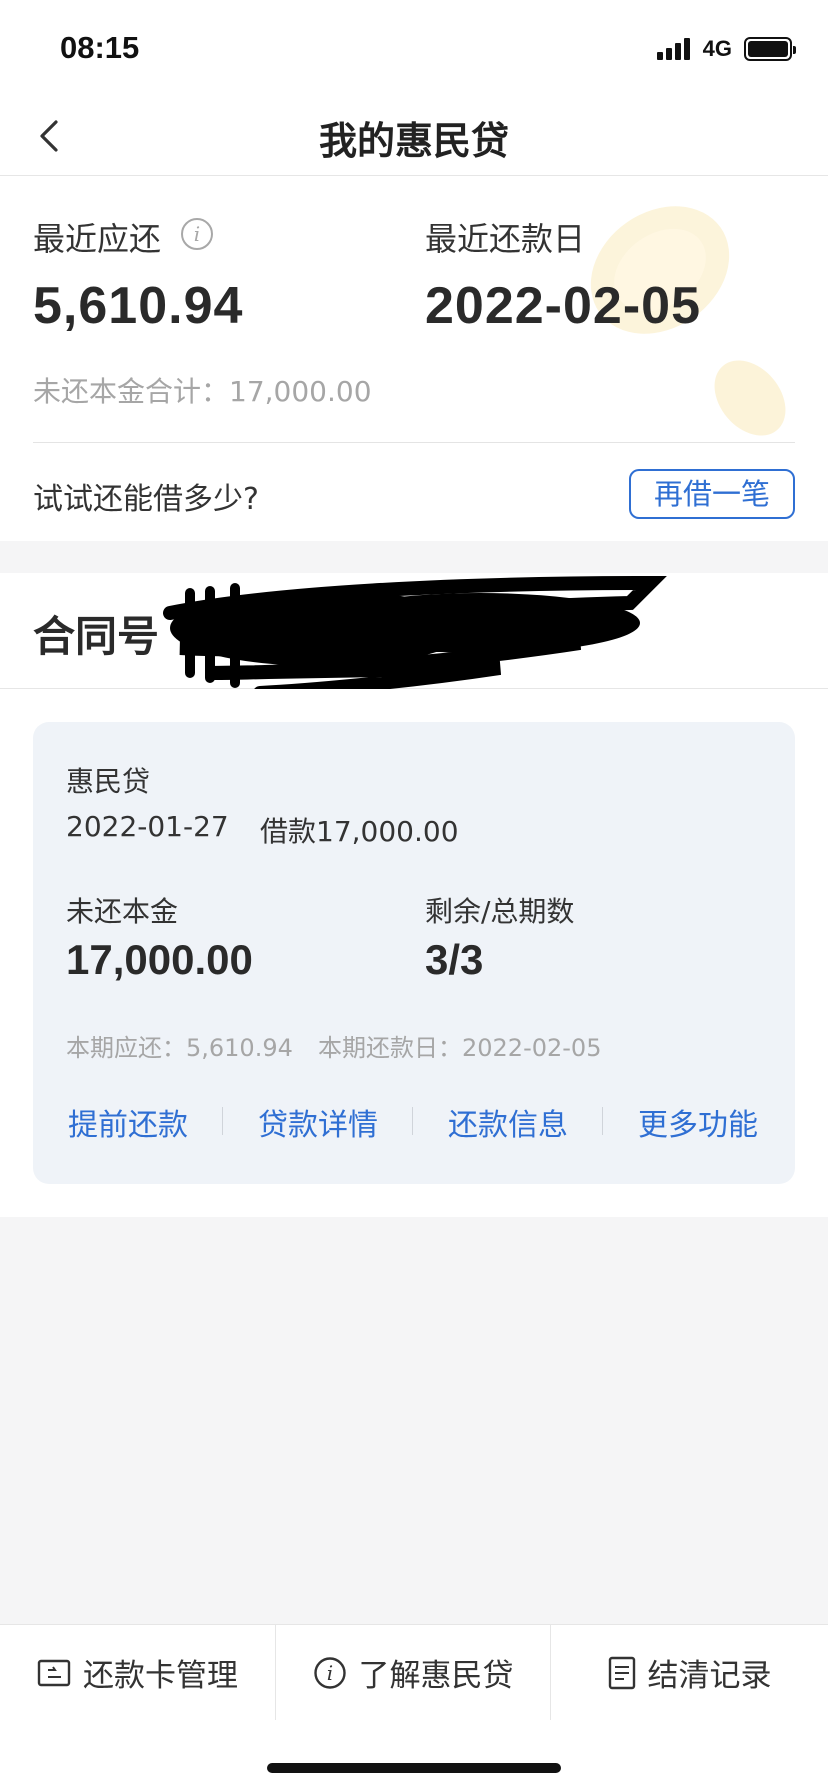 The image size is (828, 1792). I want to click on total-unpaid-principal: 未还本金合计：17,000.00, so click(202, 391).